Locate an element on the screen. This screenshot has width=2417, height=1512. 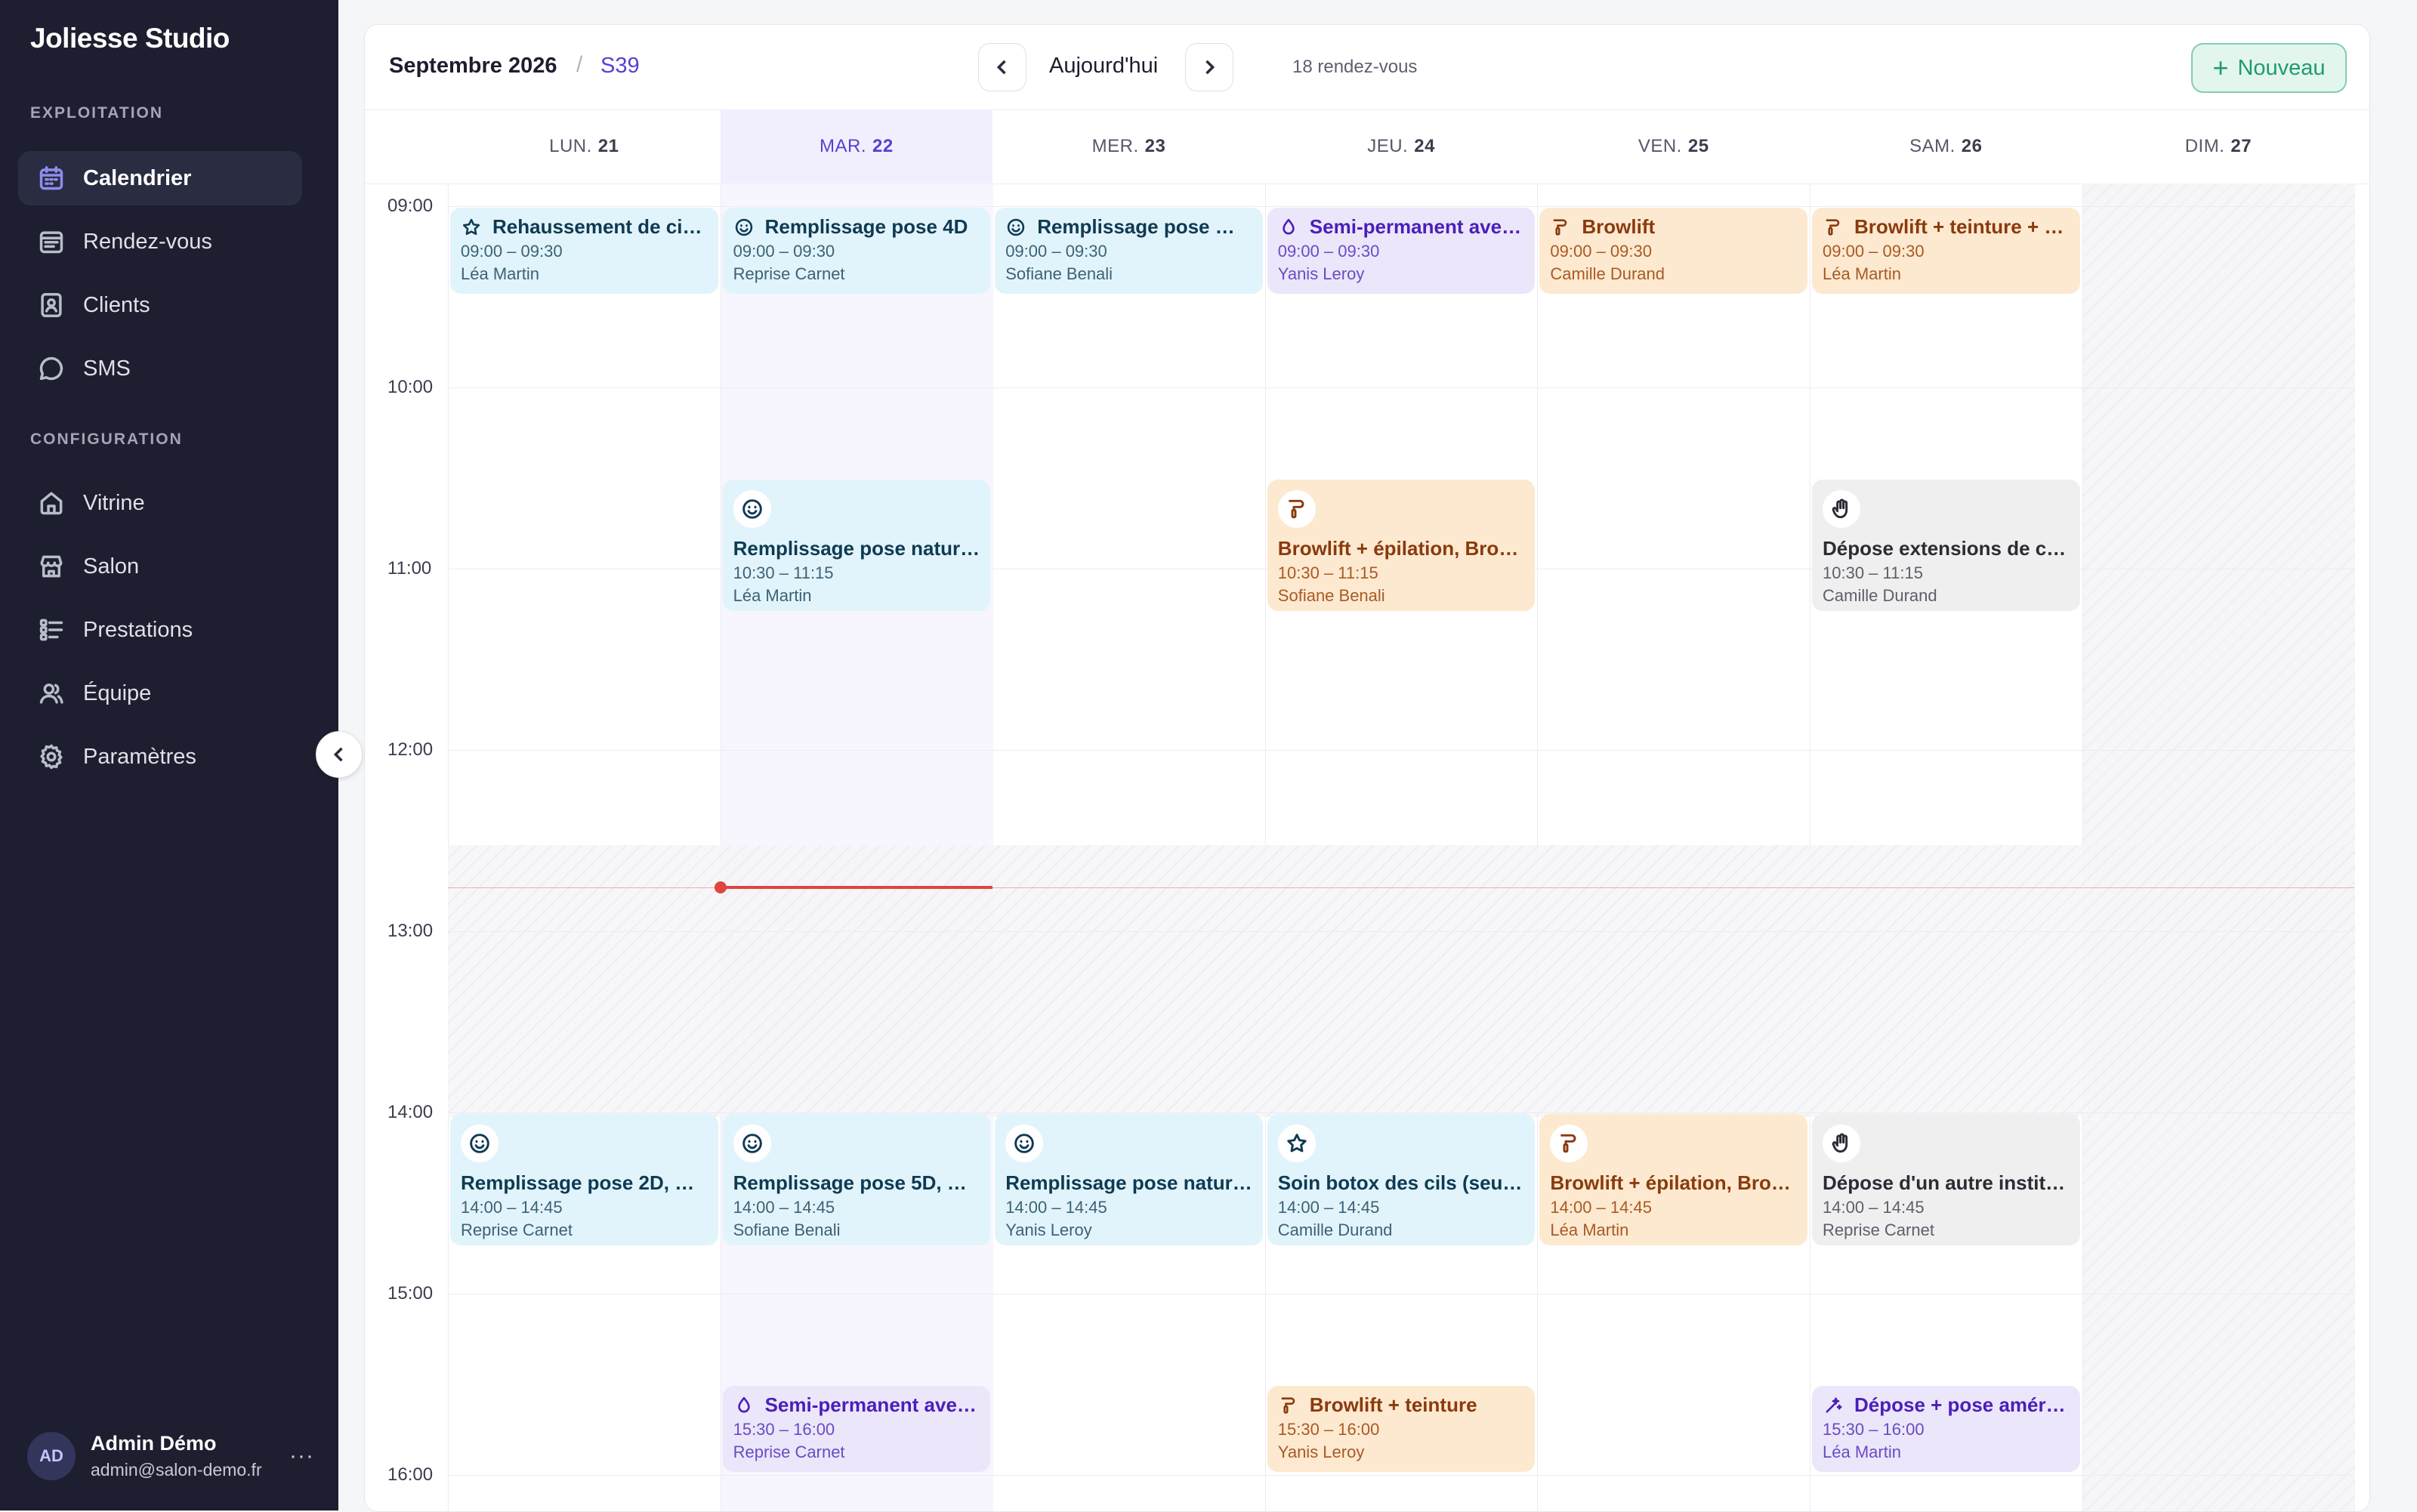
star-icon is located at coordinates (1296, 1143).